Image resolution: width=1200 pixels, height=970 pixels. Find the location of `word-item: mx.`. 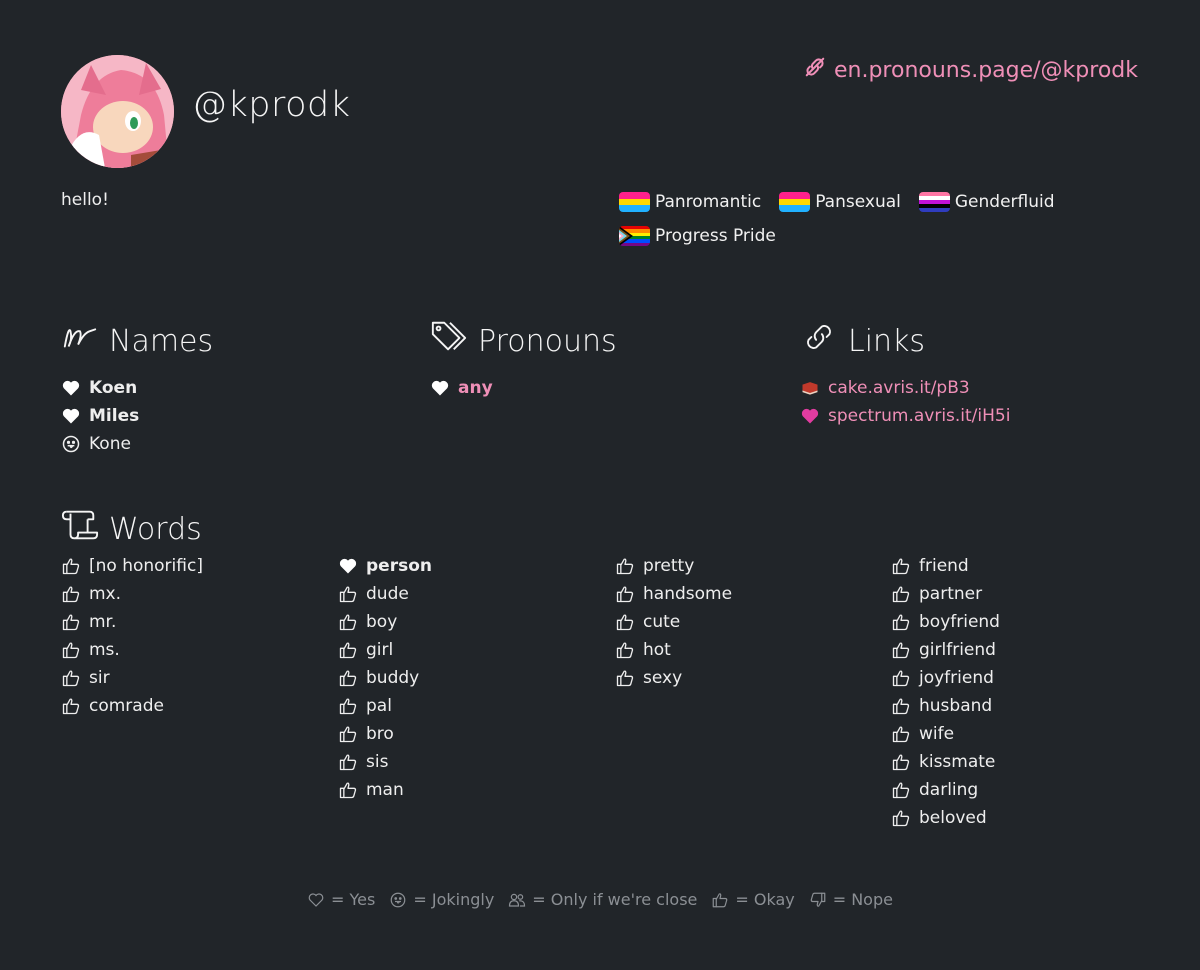

word-item: mx. is located at coordinates (132, 594).